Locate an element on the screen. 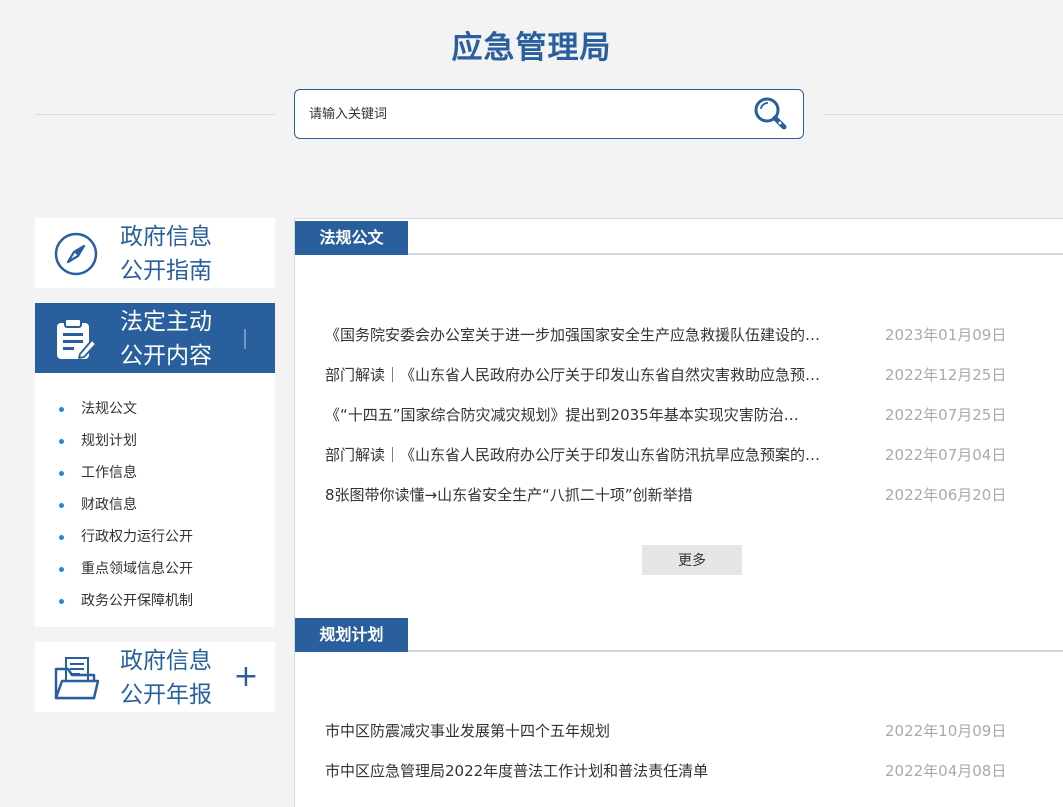  list-item: 8张图带你读懂→山东省安全生产“八抓二十项”创新举措 2022年06月20日 is located at coordinates (675, 495).